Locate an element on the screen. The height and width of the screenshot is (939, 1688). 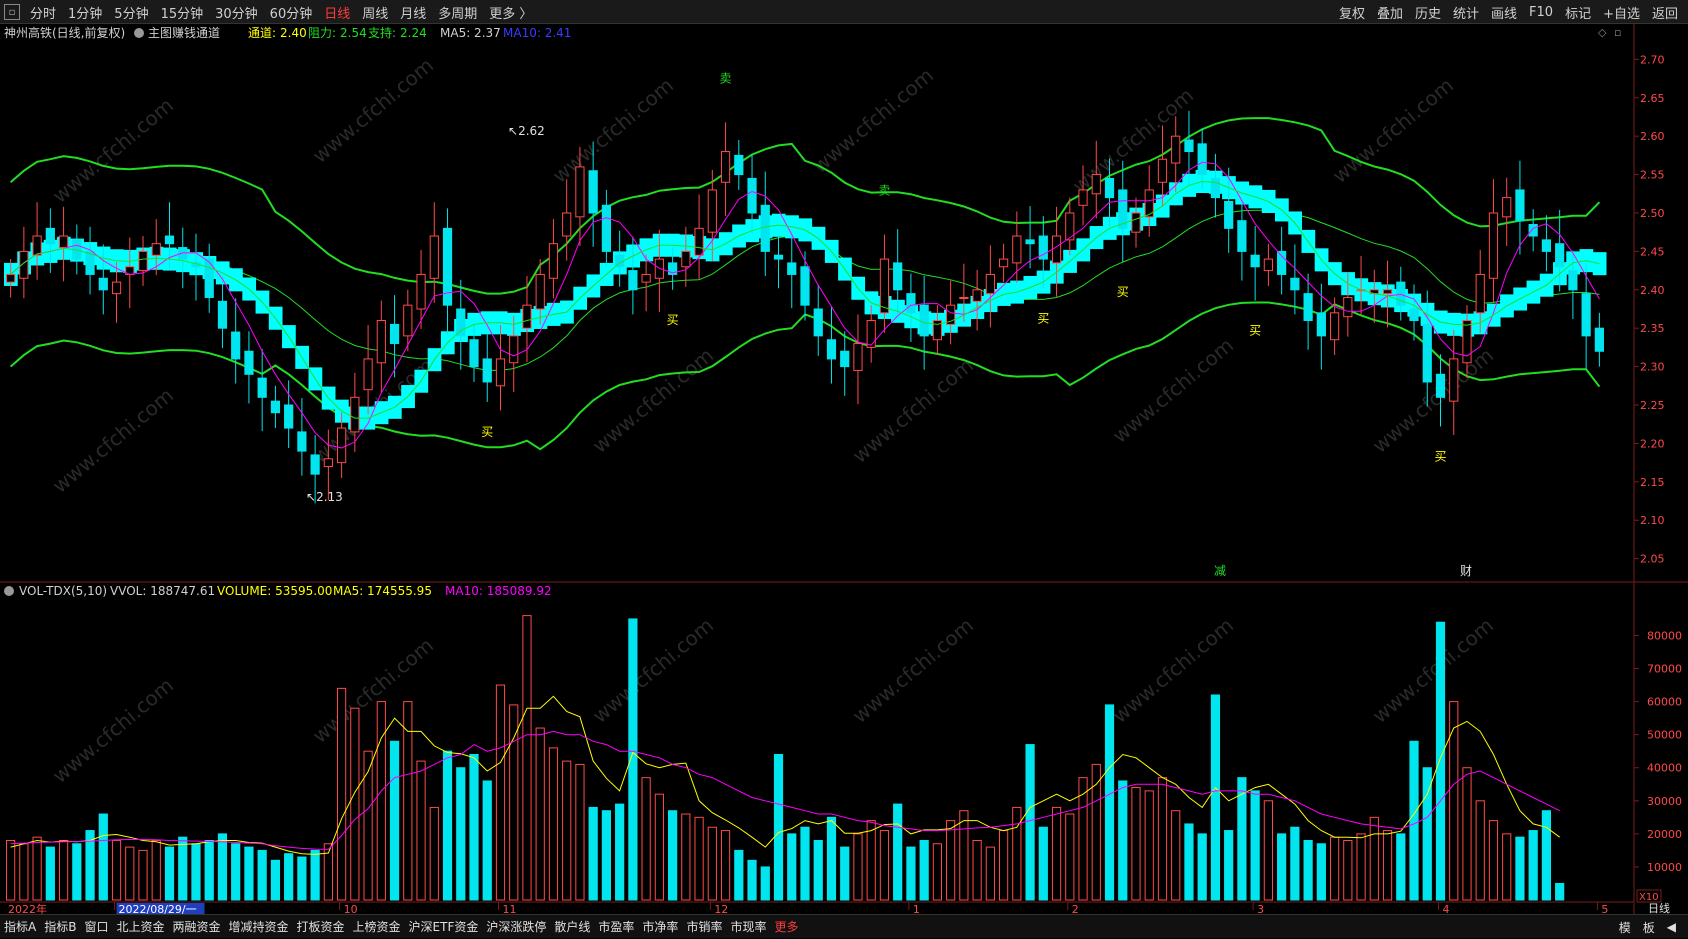
volume-readout: VOLUME: 53595.00 is located at coordinates (274, 591).